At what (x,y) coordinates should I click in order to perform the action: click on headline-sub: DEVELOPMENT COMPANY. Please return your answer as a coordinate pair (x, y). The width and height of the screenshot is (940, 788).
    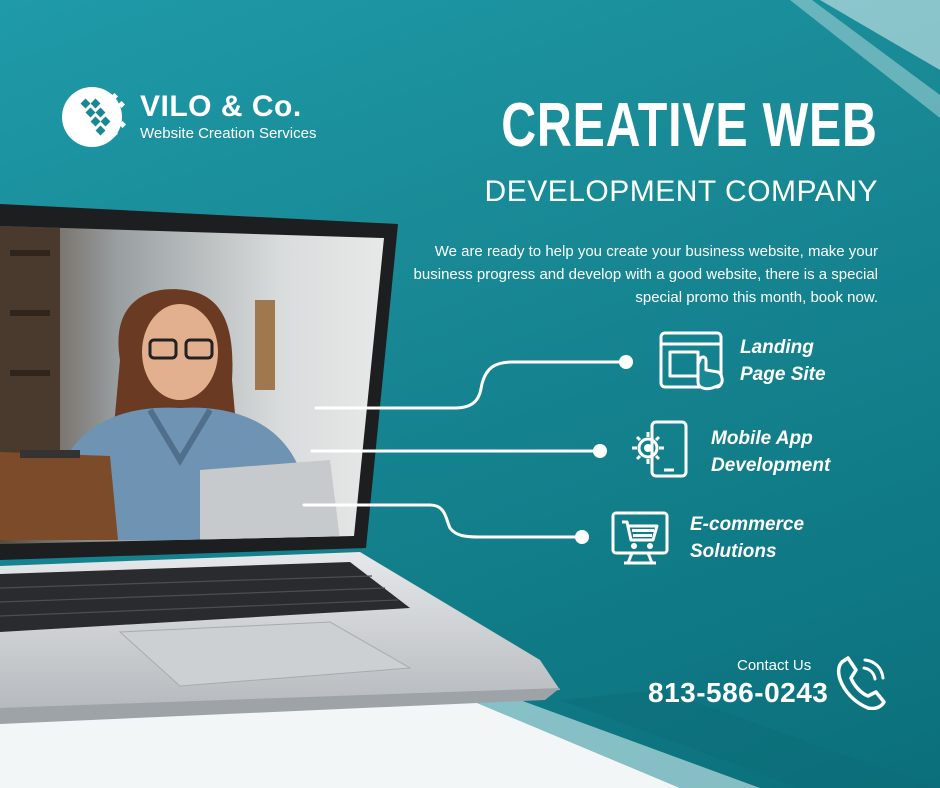
    Looking at the image, I should click on (681, 191).